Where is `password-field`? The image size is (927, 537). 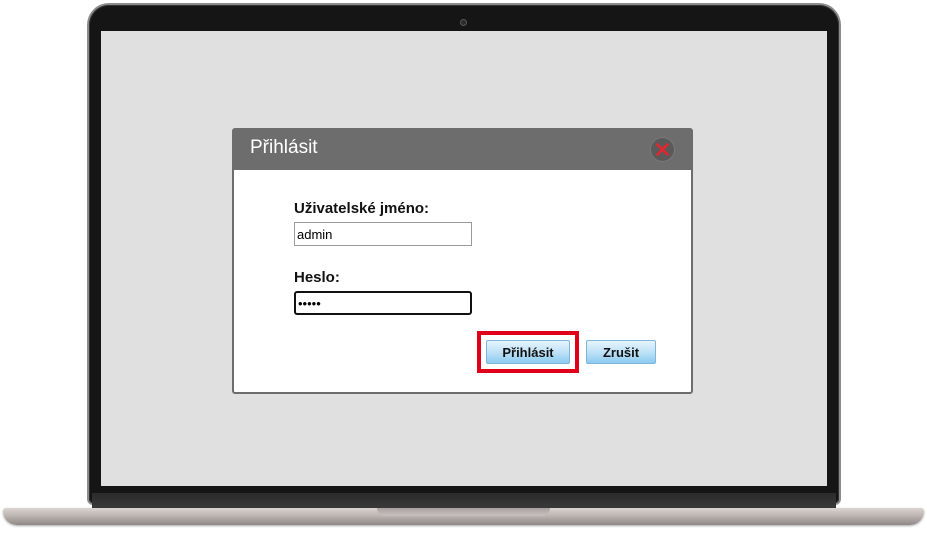
password-field is located at coordinates (383, 303).